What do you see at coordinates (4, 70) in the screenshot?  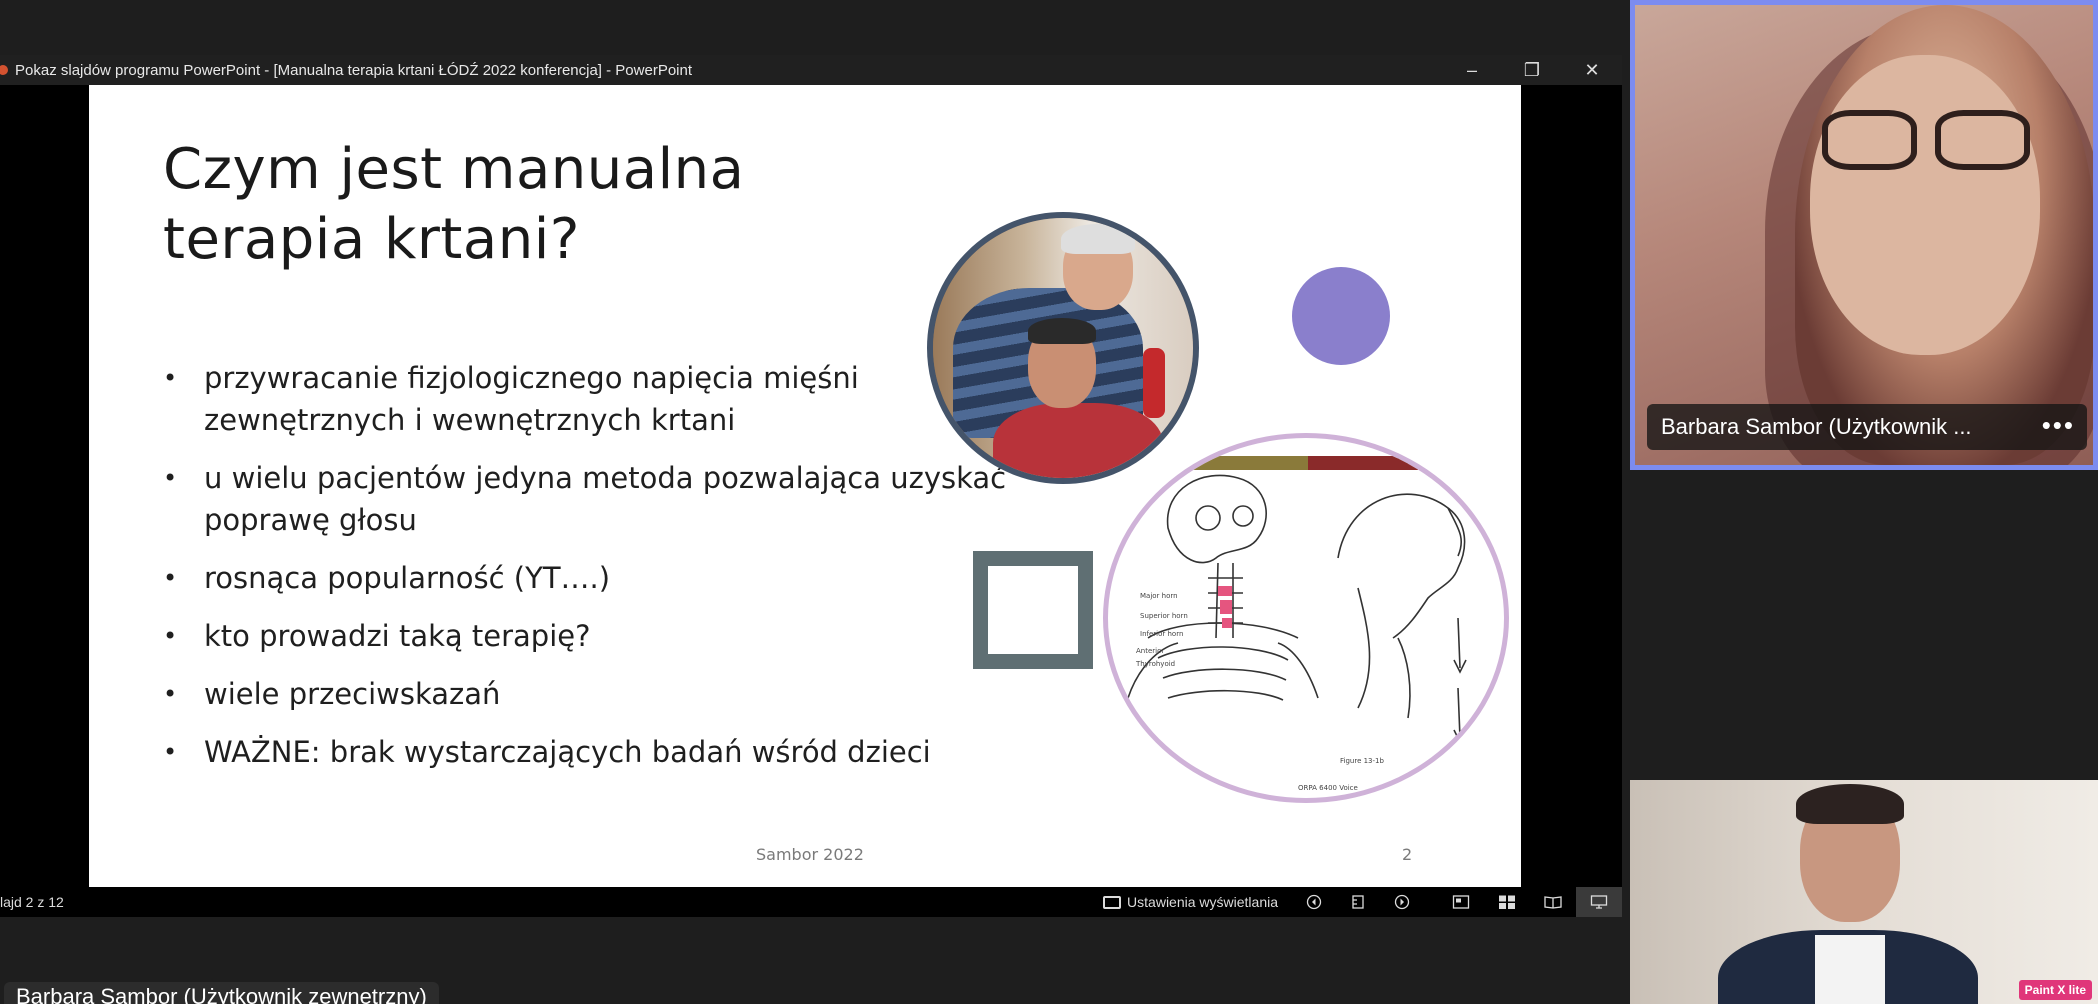 I see `powerpoint-app-icon` at bounding box center [4, 70].